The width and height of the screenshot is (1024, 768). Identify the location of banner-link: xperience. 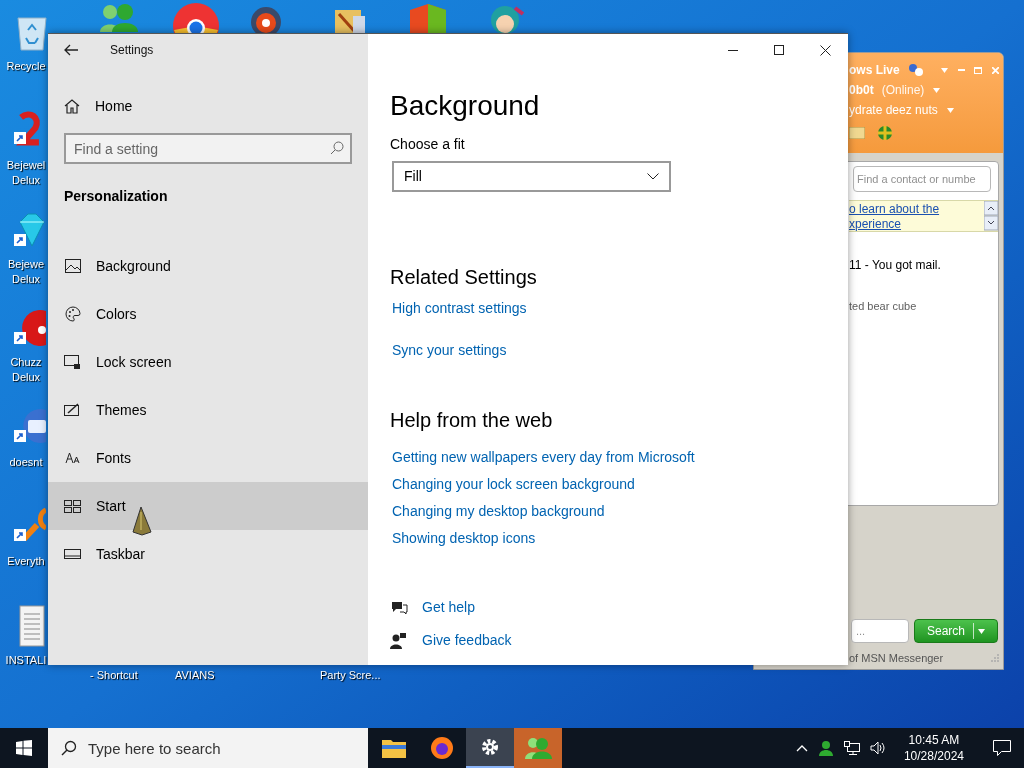
(916, 224).